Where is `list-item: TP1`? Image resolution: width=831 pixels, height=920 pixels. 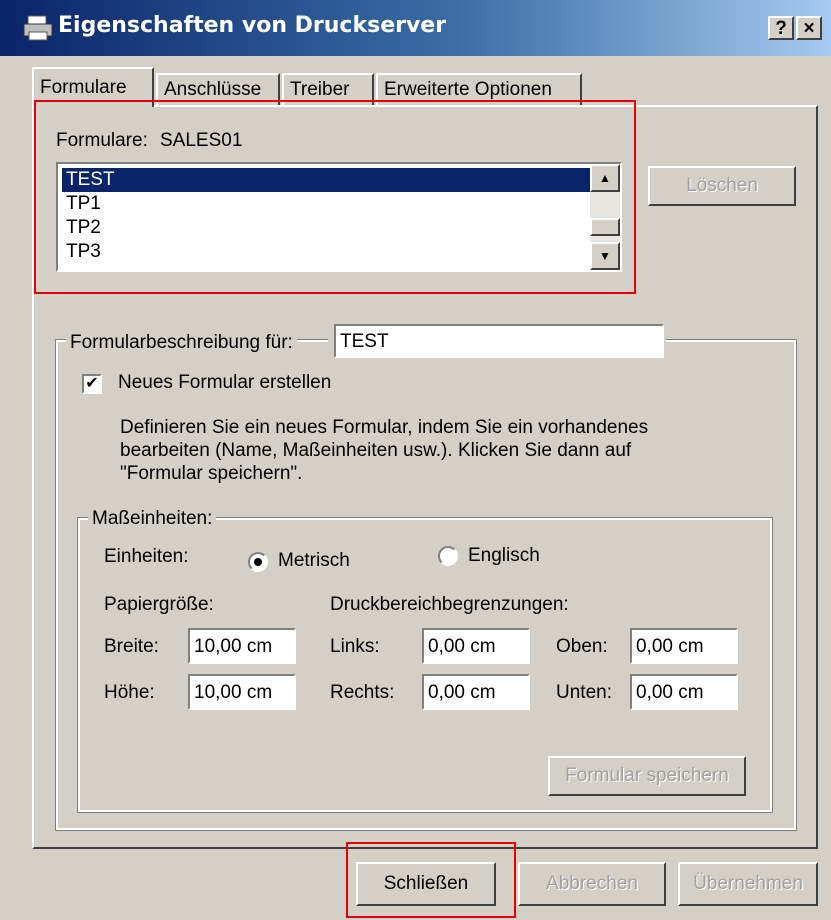
list-item: TP1 is located at coordinates (328, 204).